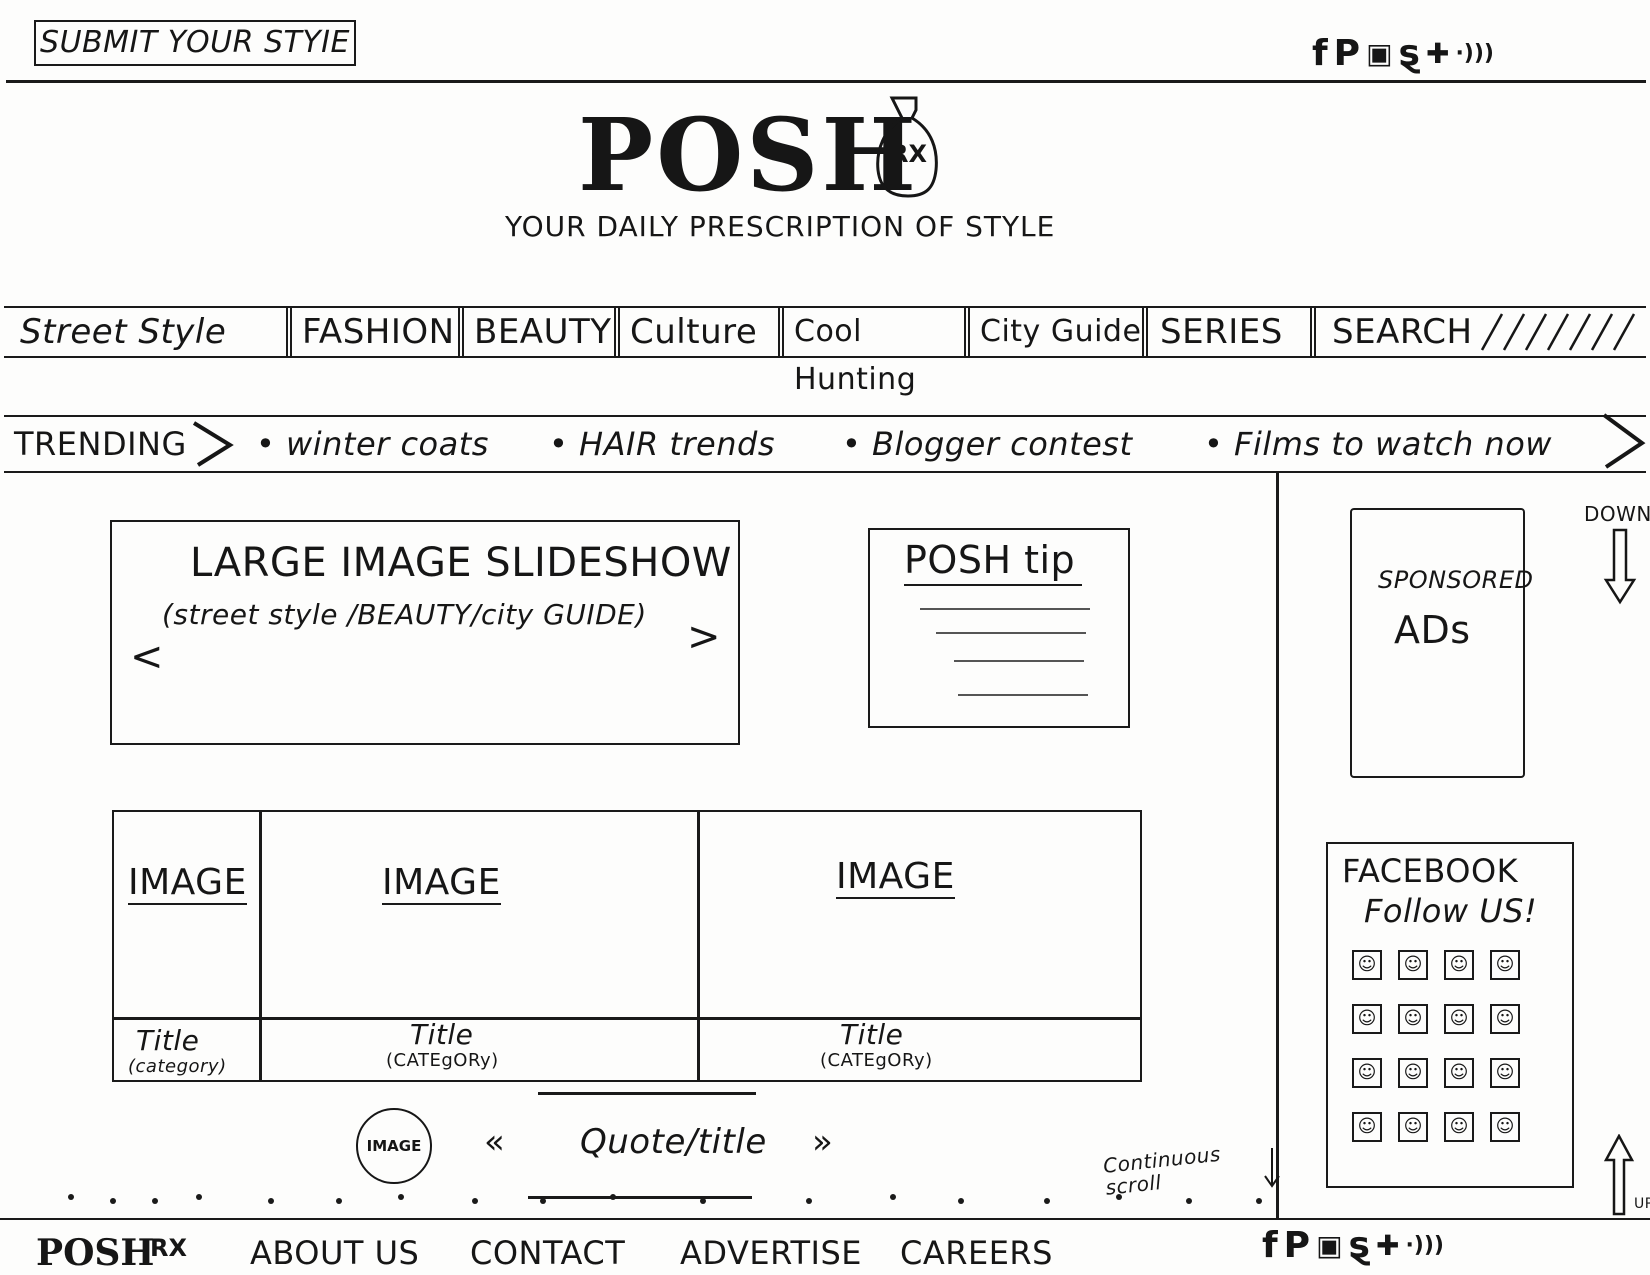  I want to click on tagline: YOUR DAILY PRESCRIPTION OF STYLE, so click(780, 226).